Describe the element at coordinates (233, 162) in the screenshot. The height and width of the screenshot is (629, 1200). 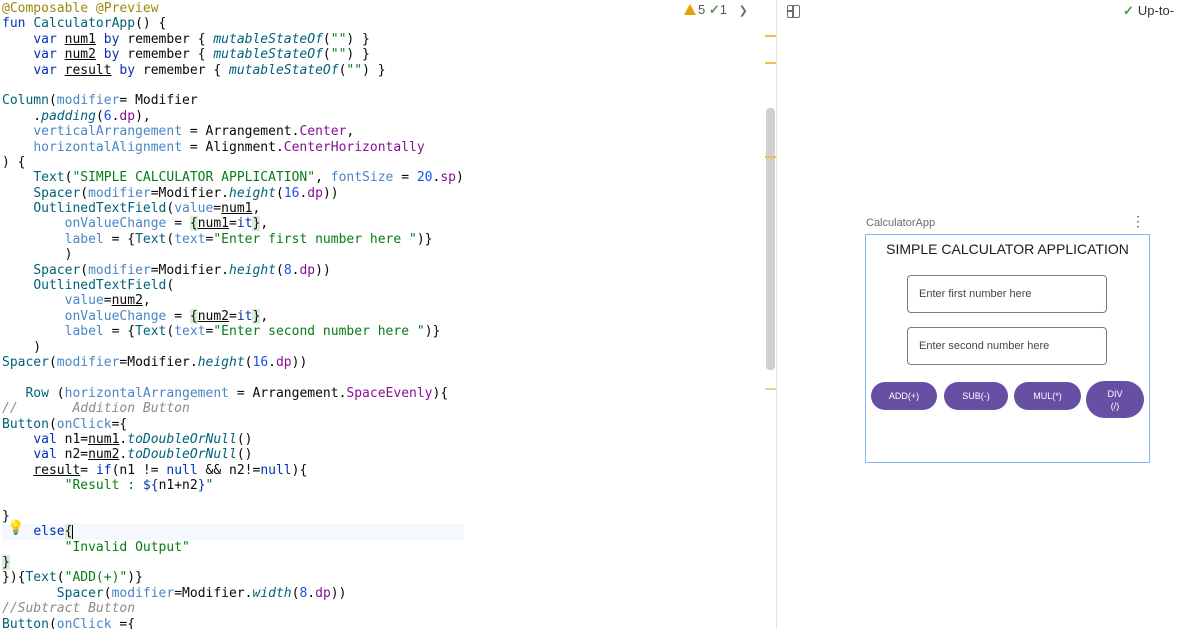
I see `code-line: ) {` at that location.